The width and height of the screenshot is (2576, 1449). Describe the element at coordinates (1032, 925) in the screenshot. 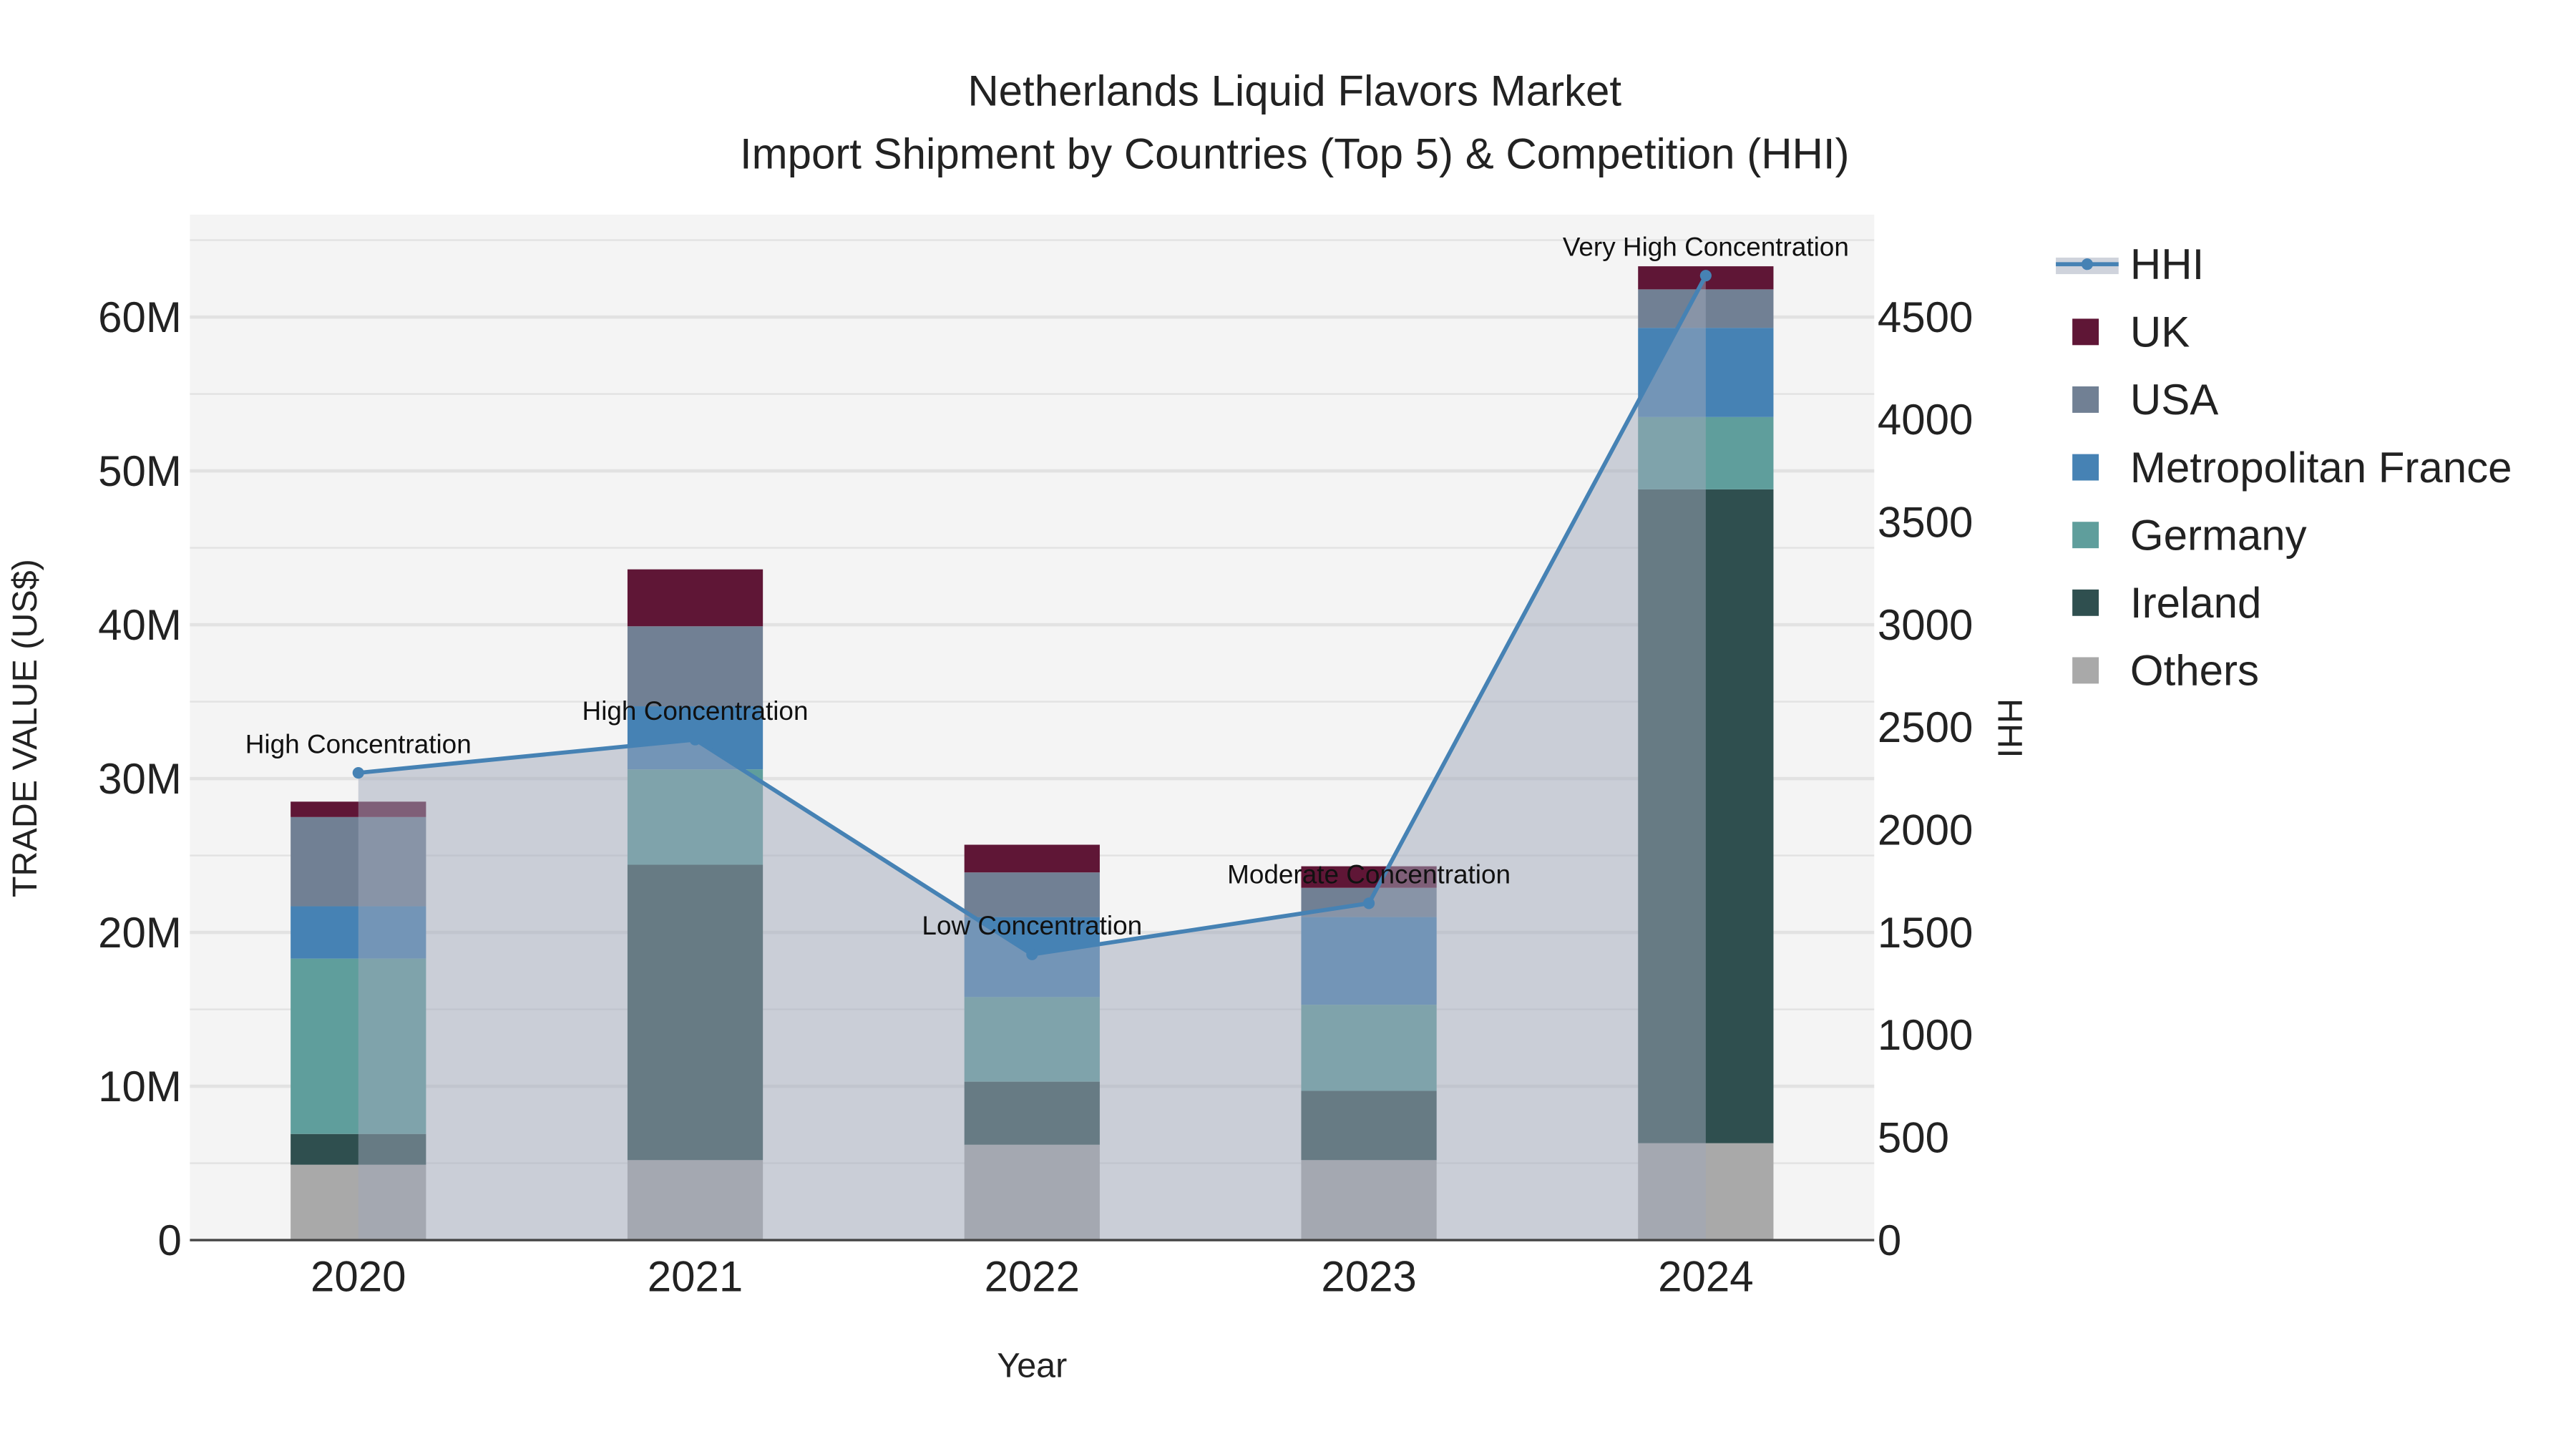

I see `hhi-annotation: Low Concentration` at that location.